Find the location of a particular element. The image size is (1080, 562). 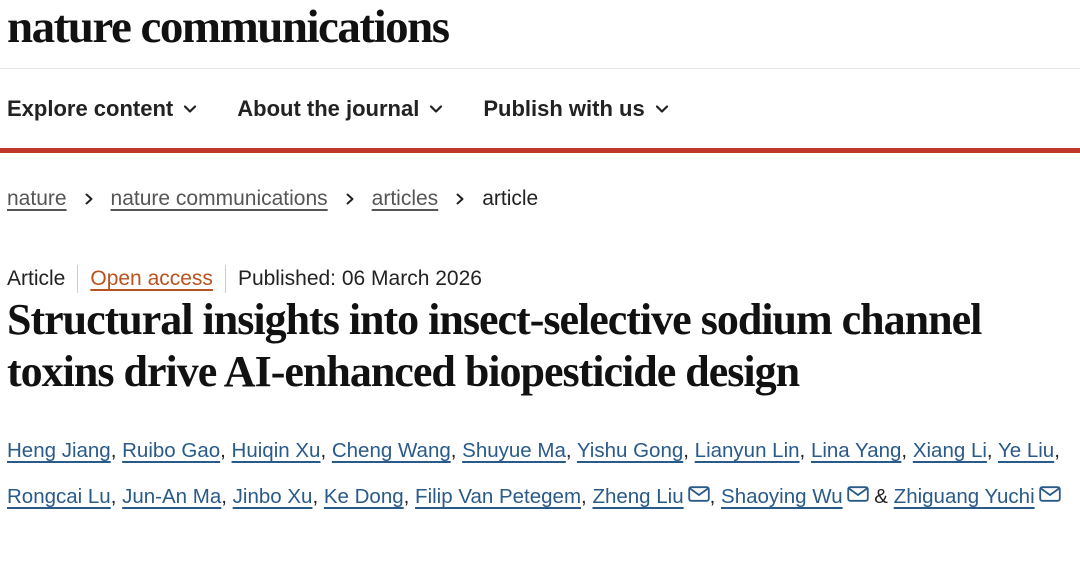

site-logo: nature communications is located at coordinates (228, 28).